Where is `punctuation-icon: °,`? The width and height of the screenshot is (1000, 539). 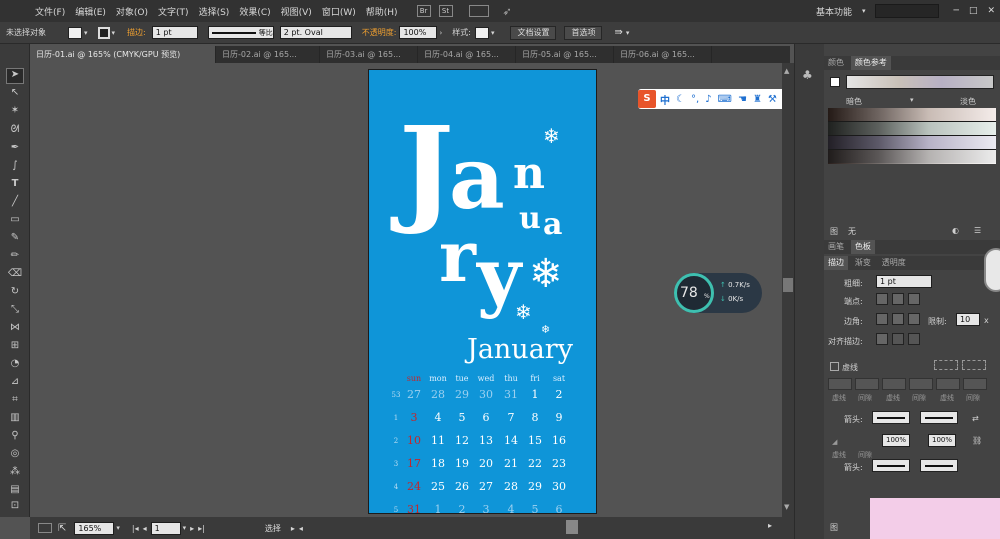 punctuation-icon: °, is located at coordinates (695, 99).